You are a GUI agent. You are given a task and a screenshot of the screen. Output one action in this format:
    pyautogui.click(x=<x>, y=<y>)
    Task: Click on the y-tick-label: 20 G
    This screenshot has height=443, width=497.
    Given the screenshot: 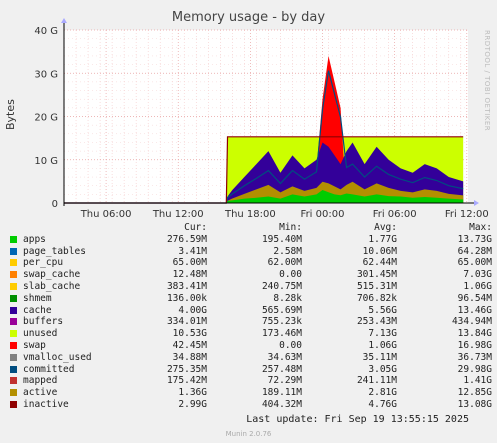 What is the action you would take?
    pyautogui.click(x=46, y=118)
    